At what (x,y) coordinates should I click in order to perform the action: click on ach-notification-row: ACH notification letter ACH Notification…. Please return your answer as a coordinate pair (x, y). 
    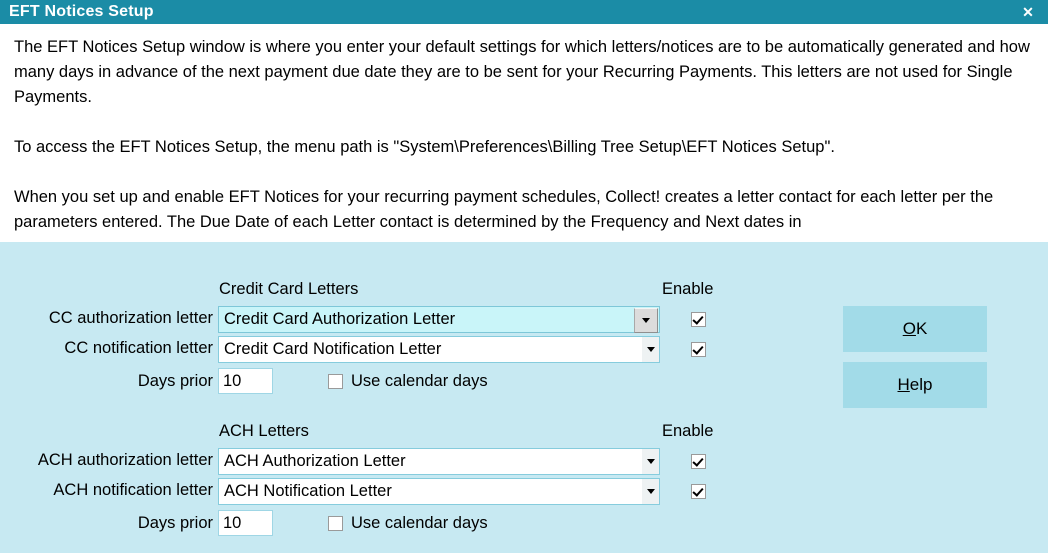
    Looking at the image, I should click on (370, 492).